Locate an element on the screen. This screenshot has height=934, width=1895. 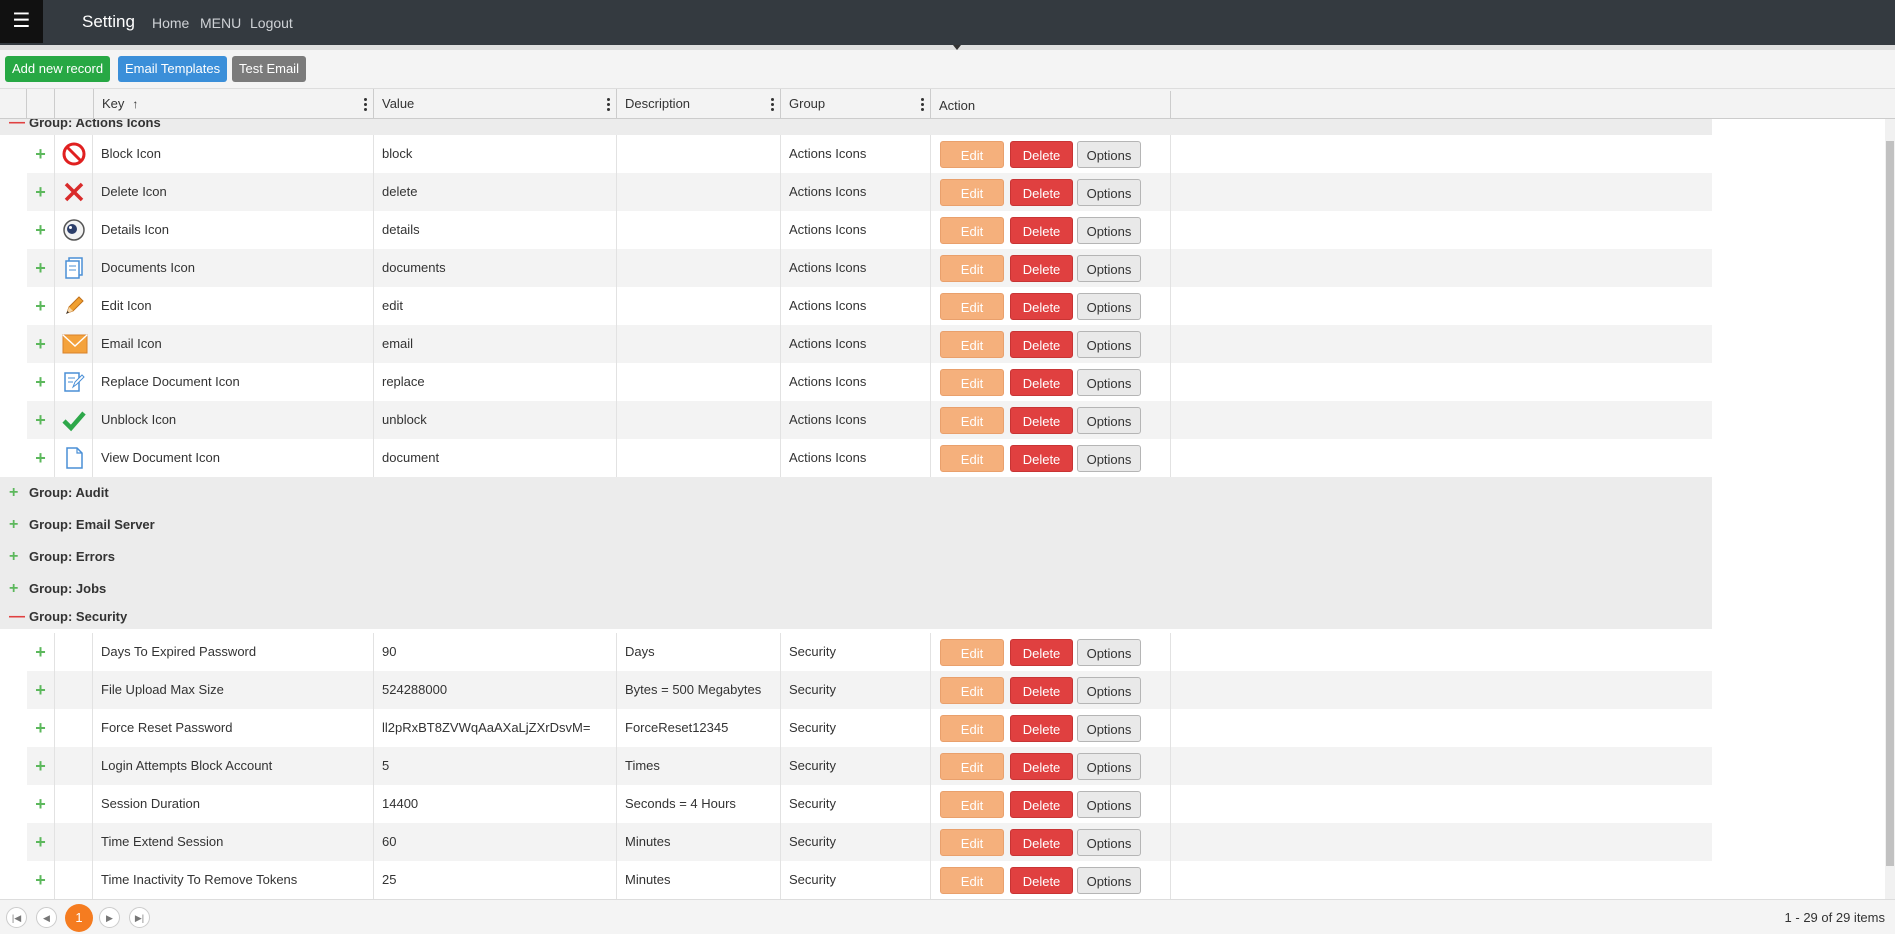
group-row: + Group: Jobs is located at coordinates (856, 589).